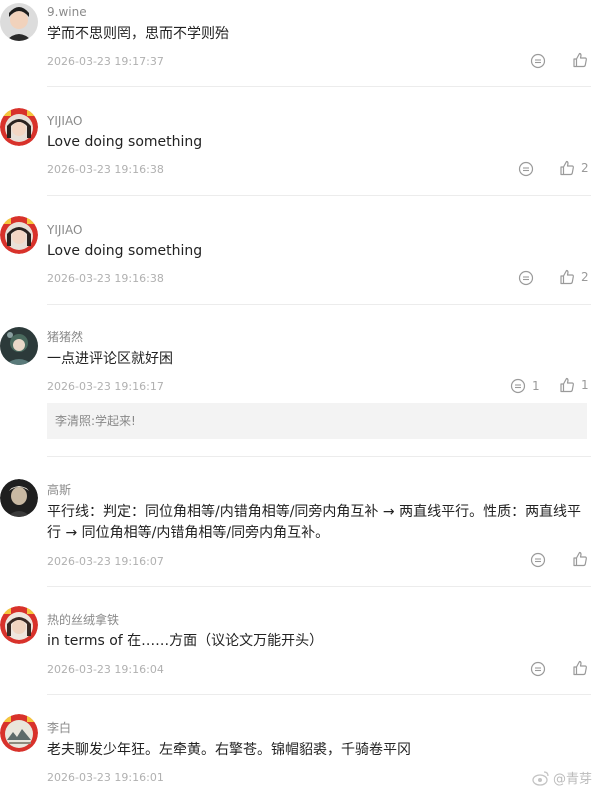  I want to click on portrait-avatar-icon, so click(19, 498).